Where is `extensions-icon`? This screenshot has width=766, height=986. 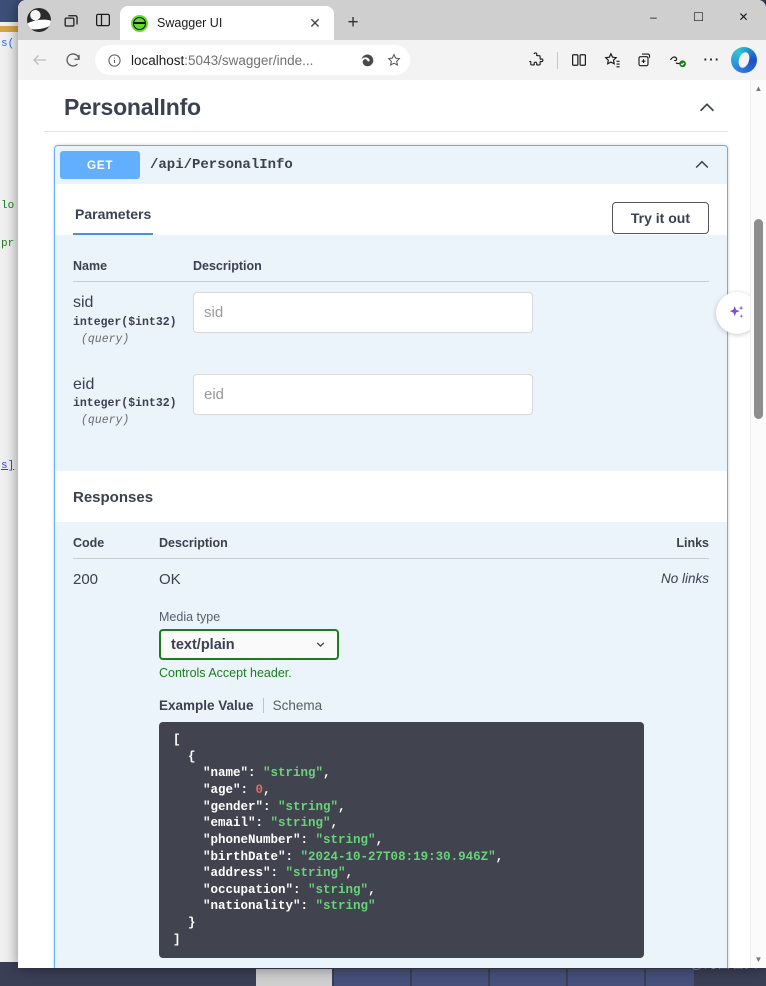
extensions-icon is located at coordinates (536, 59).